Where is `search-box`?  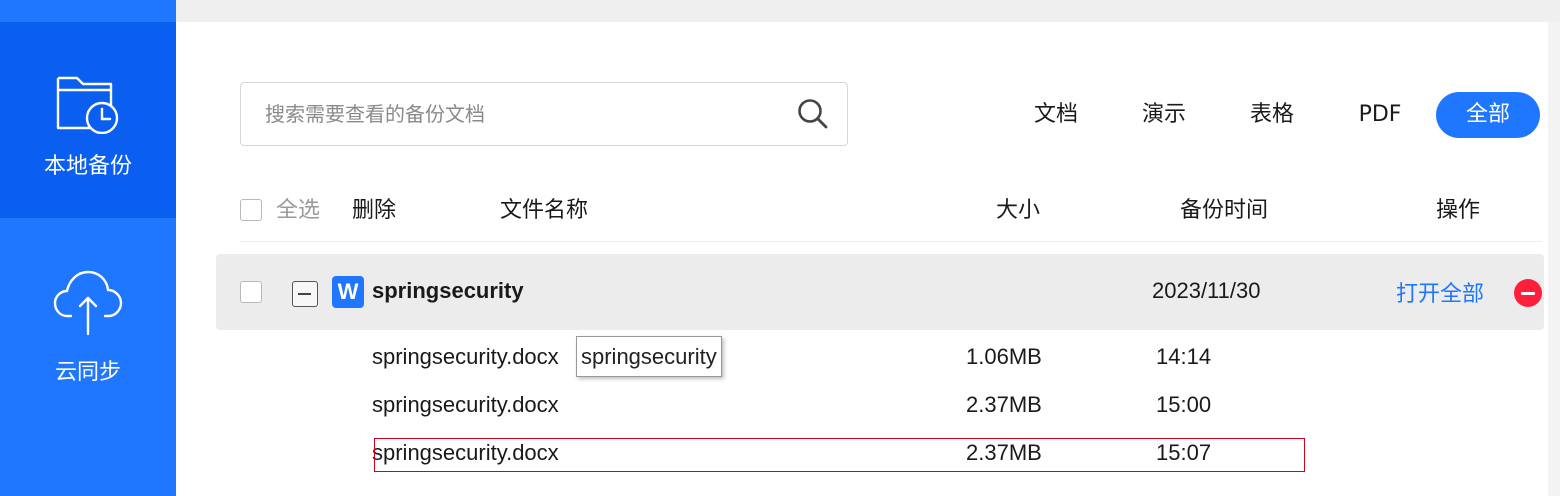
search-box is located at coordinates (544, 114).